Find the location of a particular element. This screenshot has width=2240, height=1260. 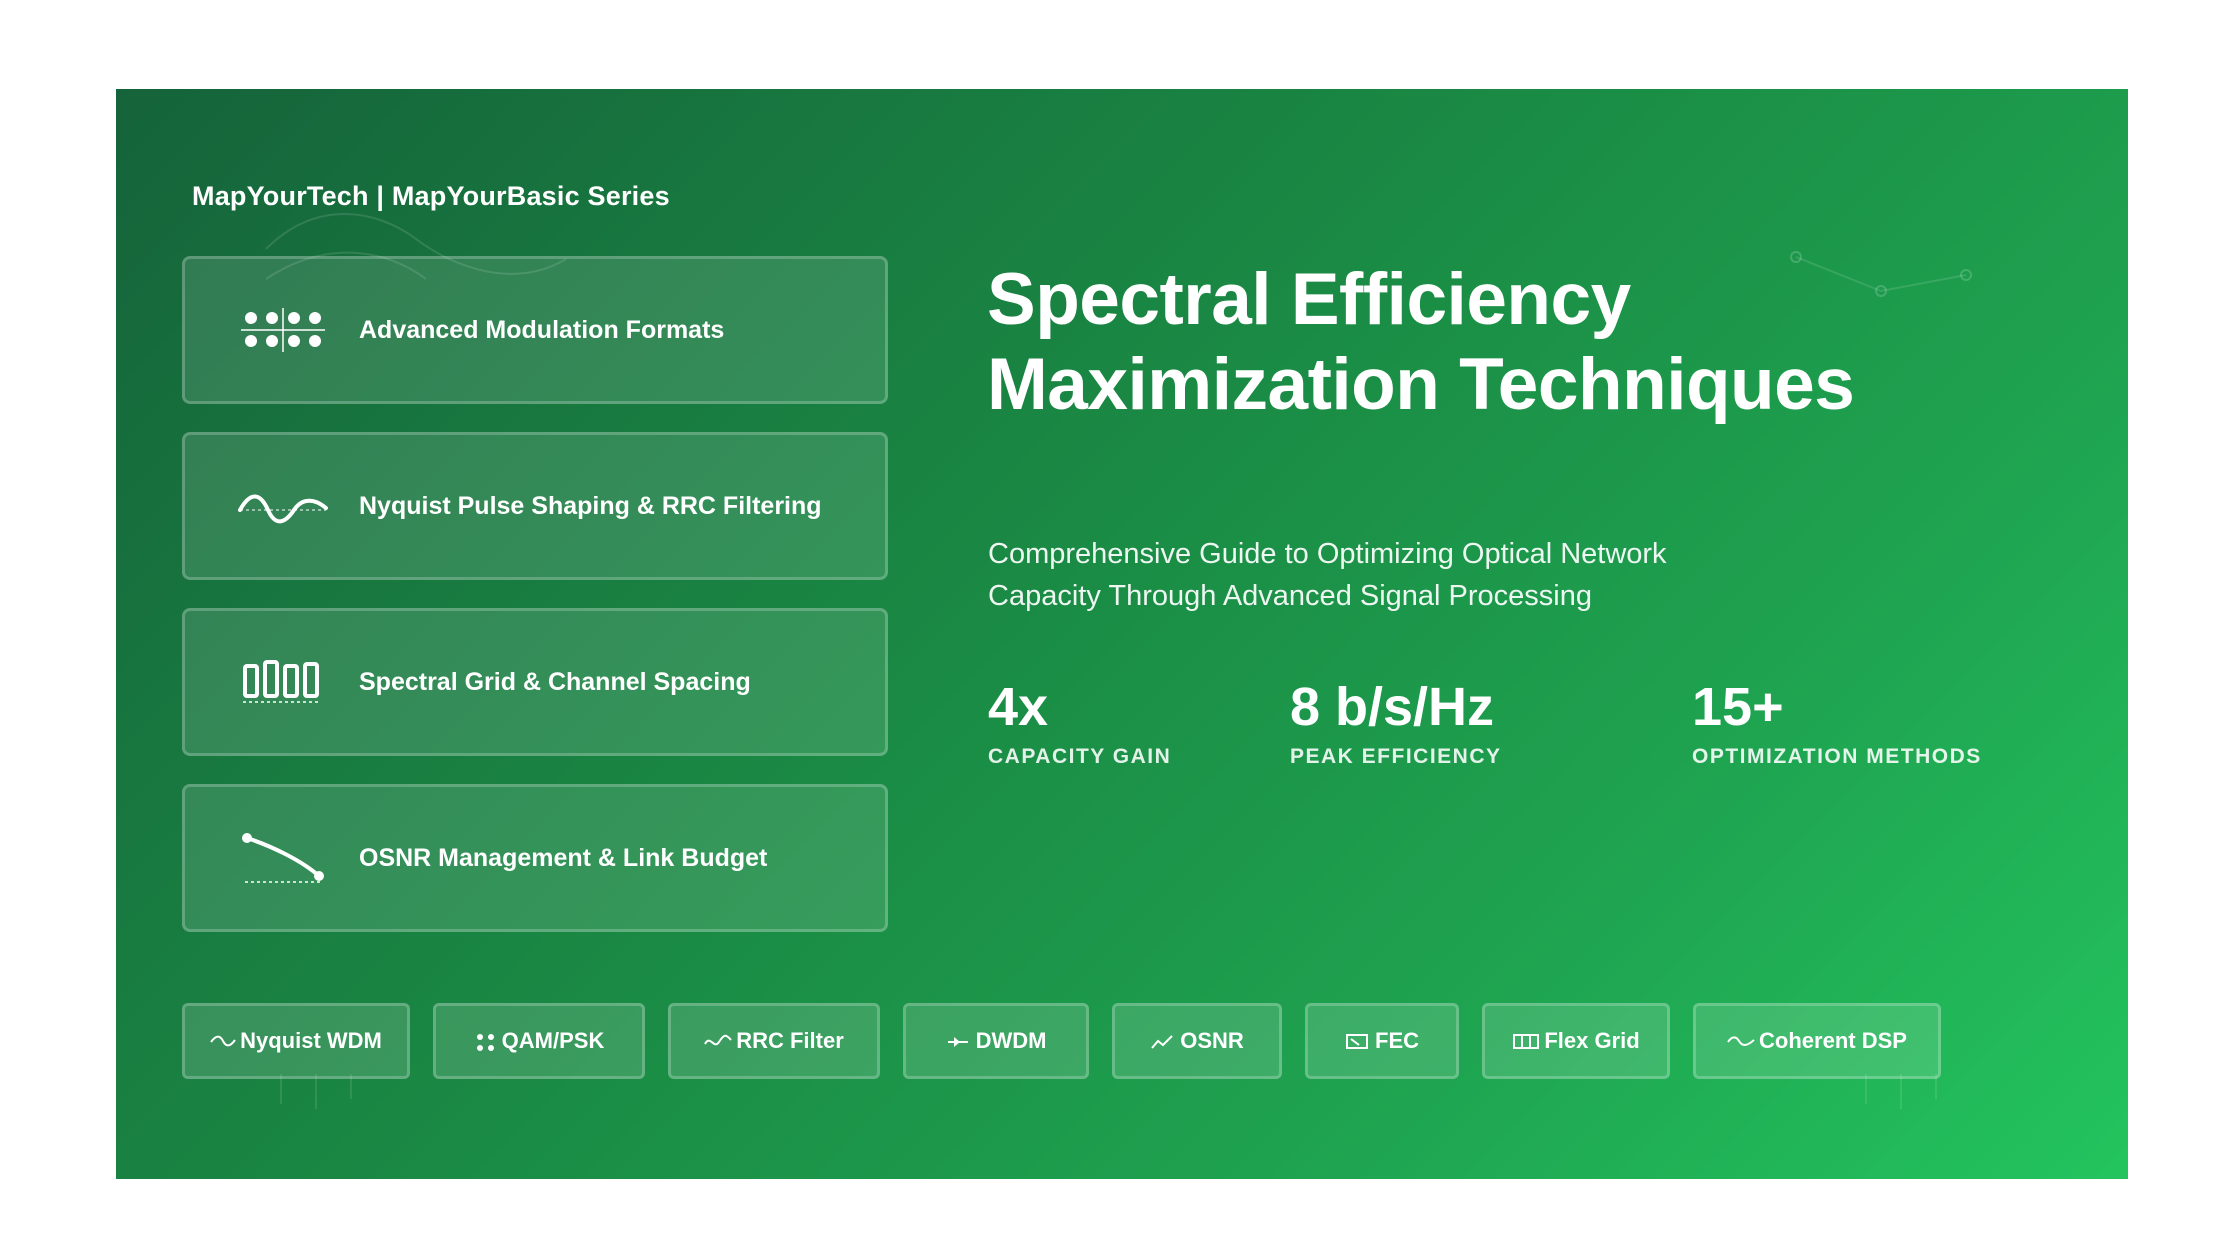

tag-label: Coherent DSP is located at coordinates (1833, 1040).